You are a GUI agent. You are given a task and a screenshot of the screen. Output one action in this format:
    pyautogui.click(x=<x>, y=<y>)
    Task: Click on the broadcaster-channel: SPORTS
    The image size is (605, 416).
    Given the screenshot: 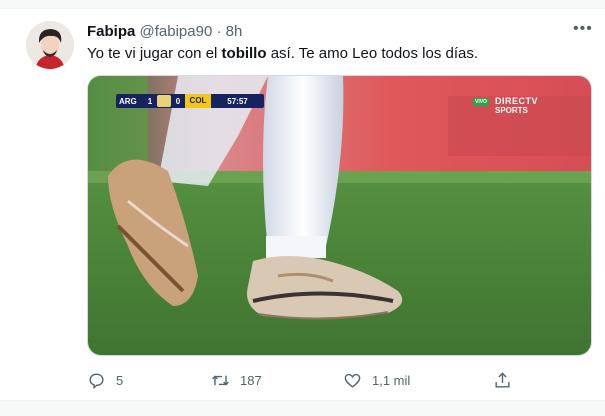 What is the action you would take?
    pyautogui.click(x=511, y=110)
    